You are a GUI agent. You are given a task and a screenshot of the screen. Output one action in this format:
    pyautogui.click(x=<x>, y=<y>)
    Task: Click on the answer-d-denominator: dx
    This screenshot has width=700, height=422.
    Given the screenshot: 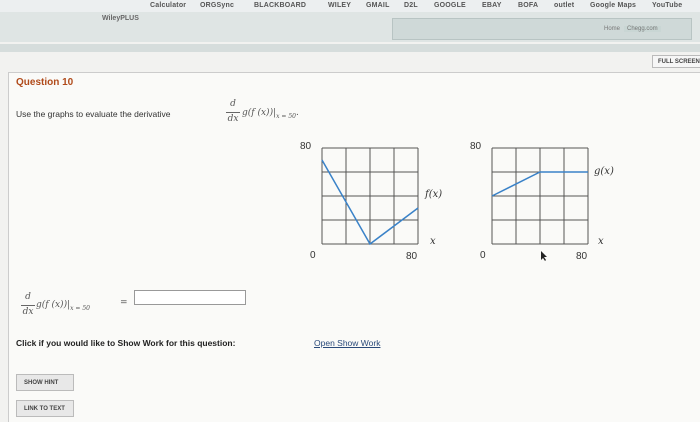 What is the action you would take?
    pyautogui.click(x=28, y=312)
    